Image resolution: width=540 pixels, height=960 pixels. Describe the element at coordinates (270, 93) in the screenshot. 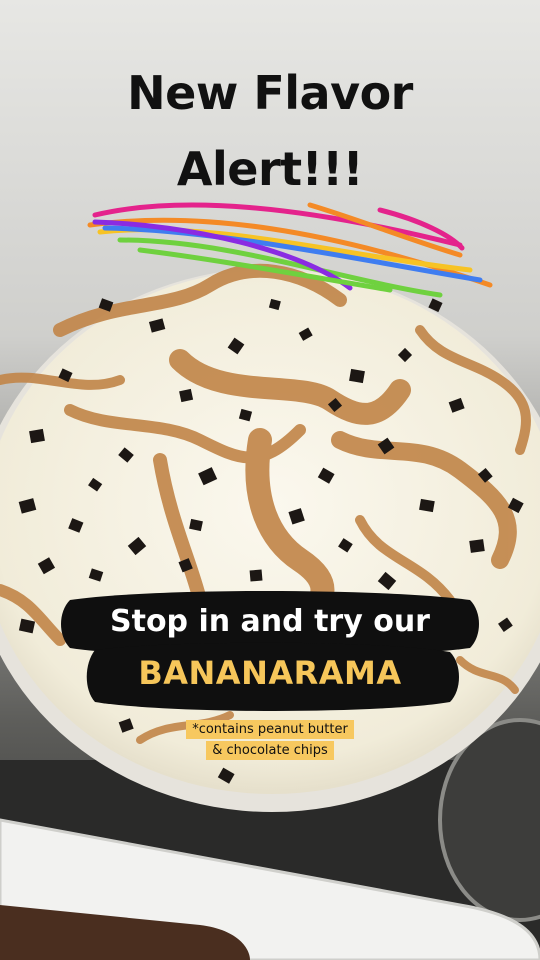

I see `headline-line-1: New Flavor` at that location.